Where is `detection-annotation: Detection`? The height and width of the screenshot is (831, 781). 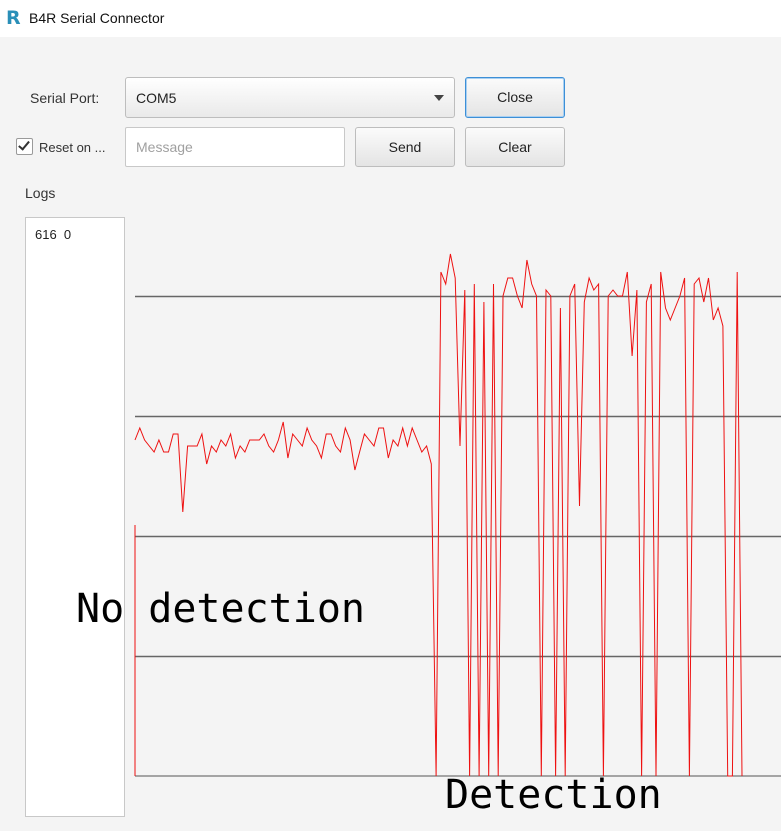 detection-annotation: Detection is located at coordinates (553, 795).